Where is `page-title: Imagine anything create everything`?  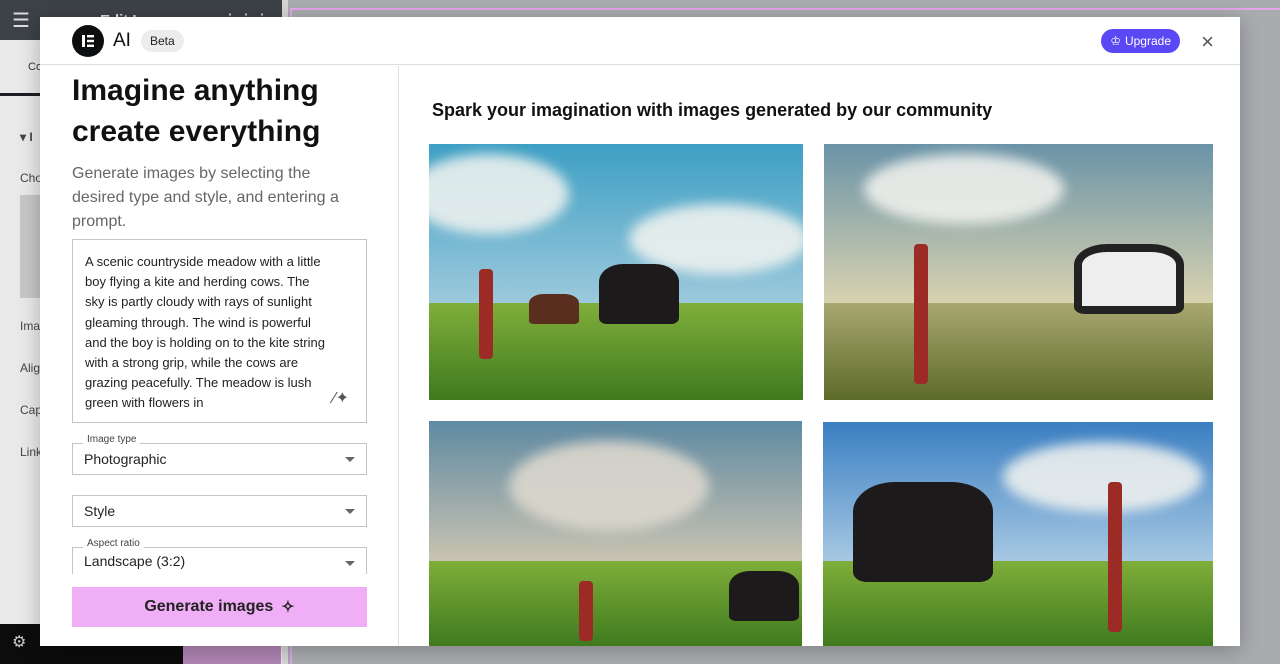
page-title: Imagine anything create everything is located at coordinates (196, 111).